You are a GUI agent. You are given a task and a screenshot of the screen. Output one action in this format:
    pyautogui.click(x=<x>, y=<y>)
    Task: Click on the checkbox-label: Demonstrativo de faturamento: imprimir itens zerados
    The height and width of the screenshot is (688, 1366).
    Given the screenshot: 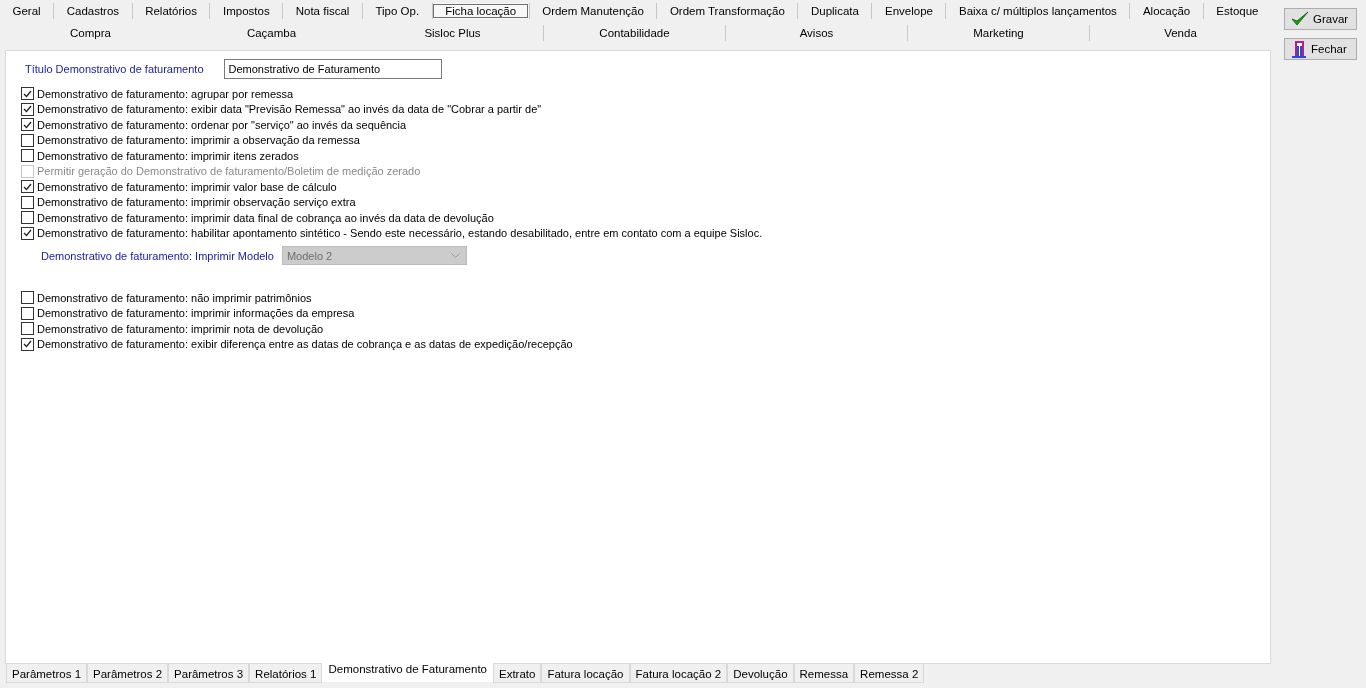 What is the action you would take?
    pyautogui.click(x=168, y=155)
    